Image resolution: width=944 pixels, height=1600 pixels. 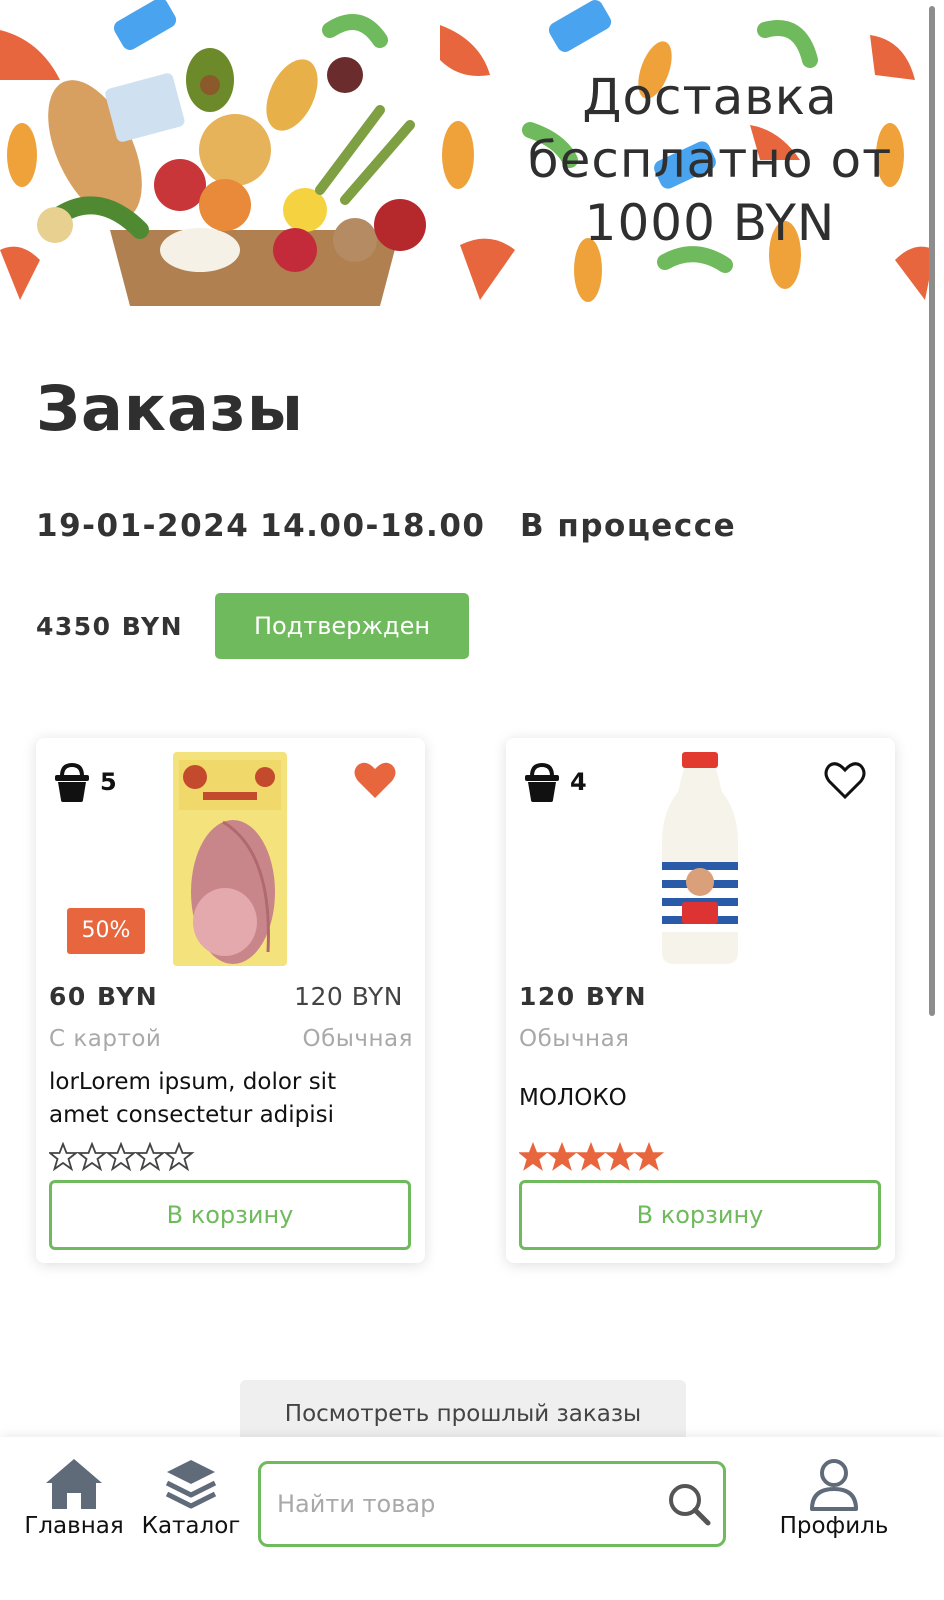 What do you see at coordinates (834, 1485) in the screenshot?
I see `profile-icon` at bounding box center [834, 1485].